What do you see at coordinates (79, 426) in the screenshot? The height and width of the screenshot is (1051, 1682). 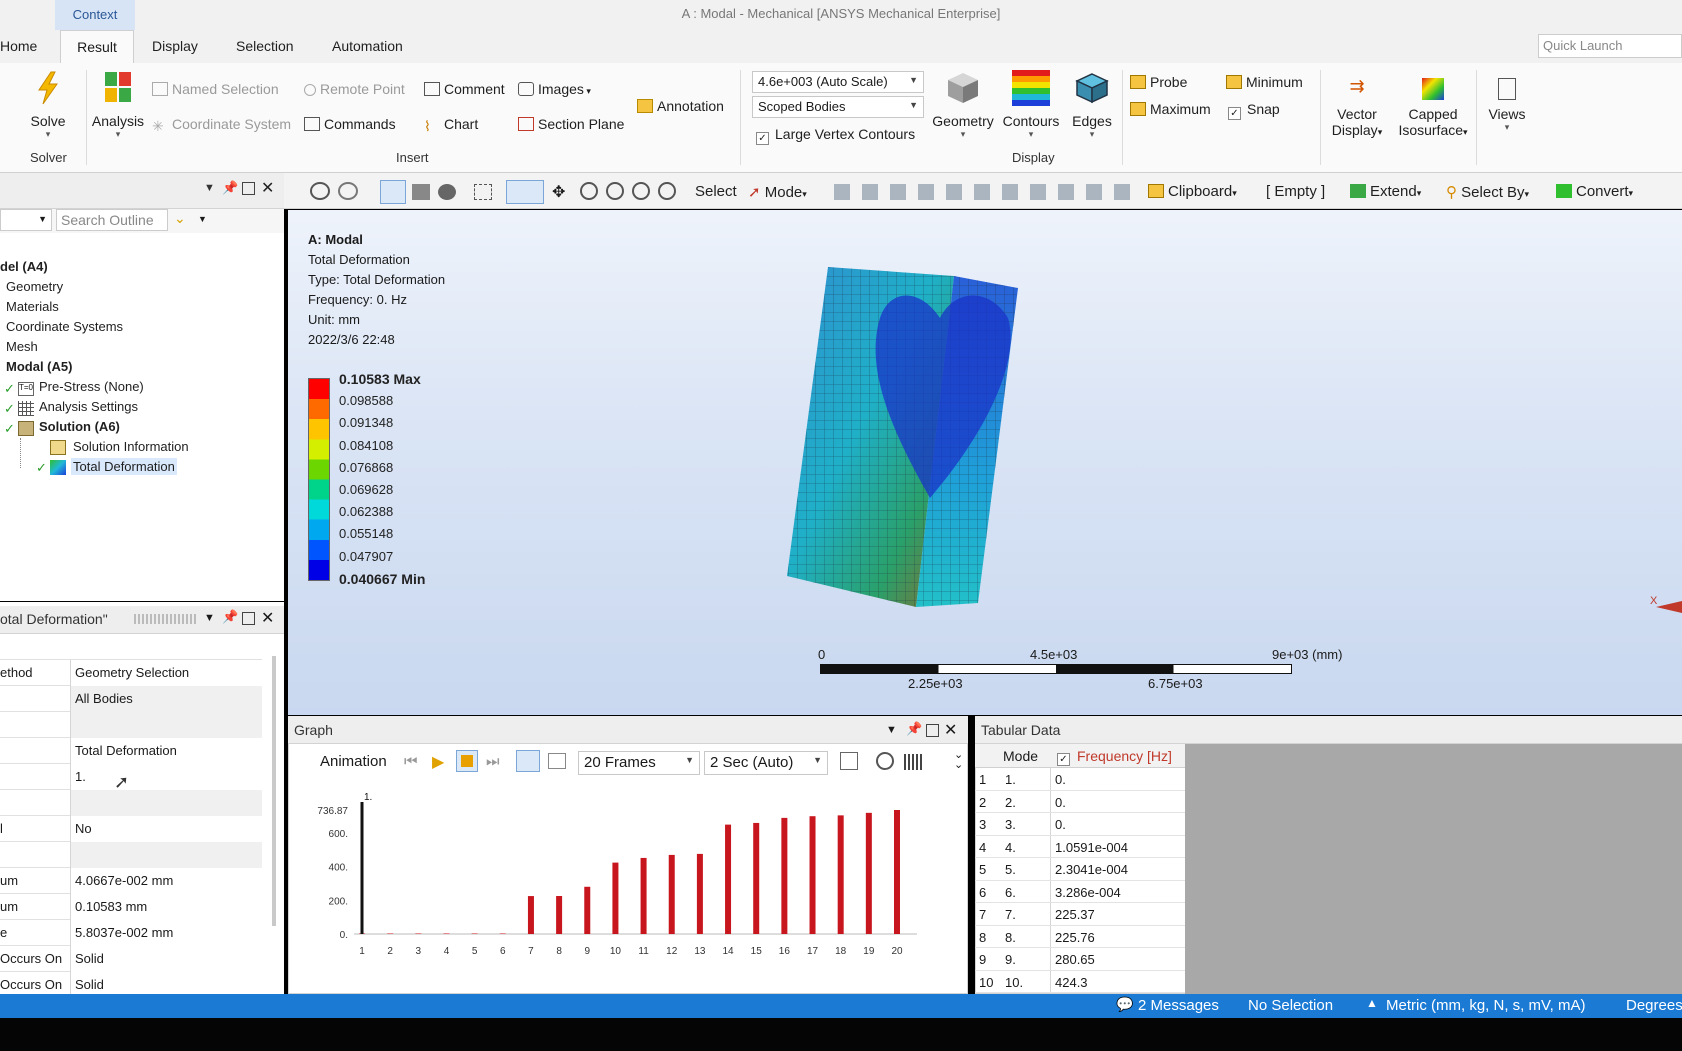 I see `tree-item-solution: Solution (A6)` at bounding box center [79, 426].